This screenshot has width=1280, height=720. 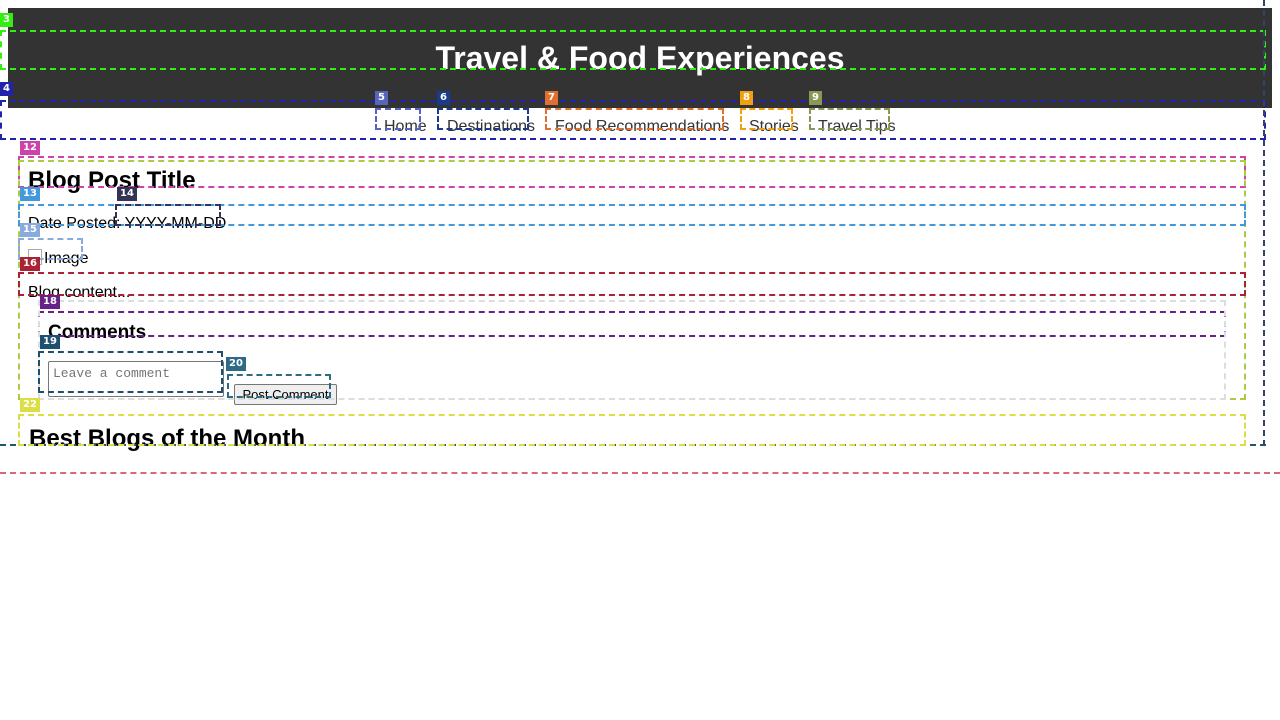 I want to click on overlay-tag: 7, so click(x=551, y=98).